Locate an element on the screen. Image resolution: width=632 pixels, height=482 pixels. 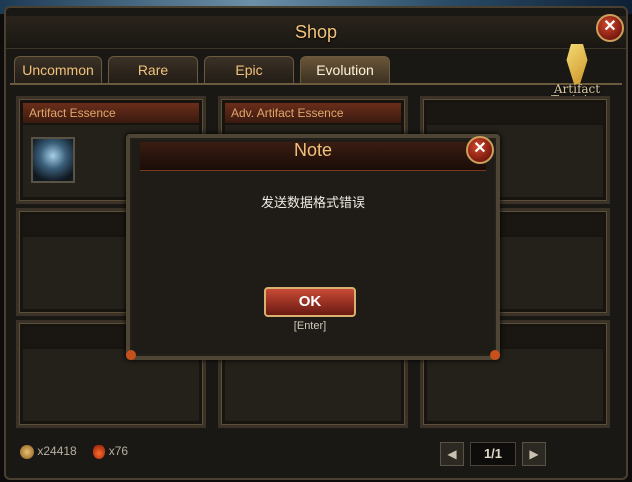
prev-page-button: ◀ is located at coordinates (452, 454).